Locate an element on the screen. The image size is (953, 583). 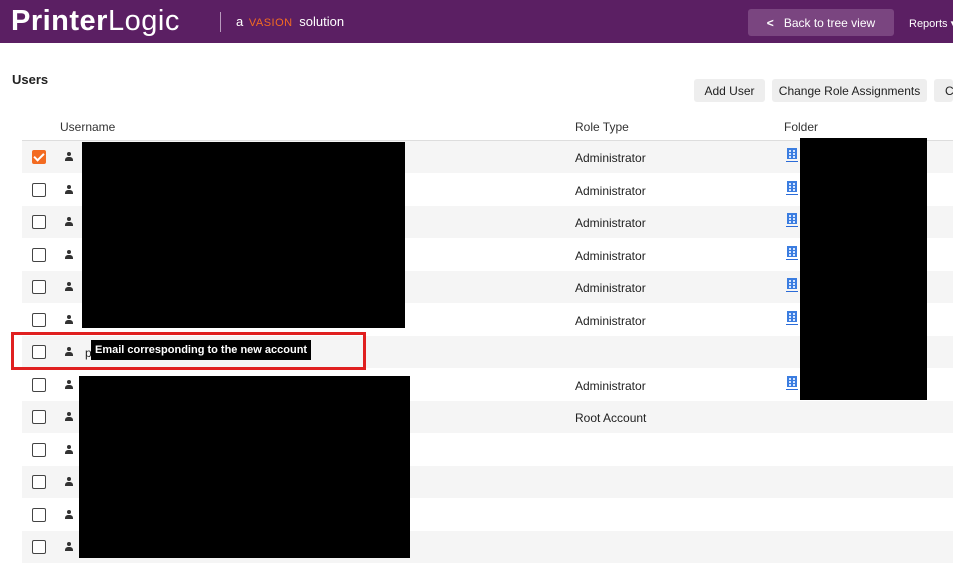
back-button-label: Back to tree view is located at coordinates (829, 22).